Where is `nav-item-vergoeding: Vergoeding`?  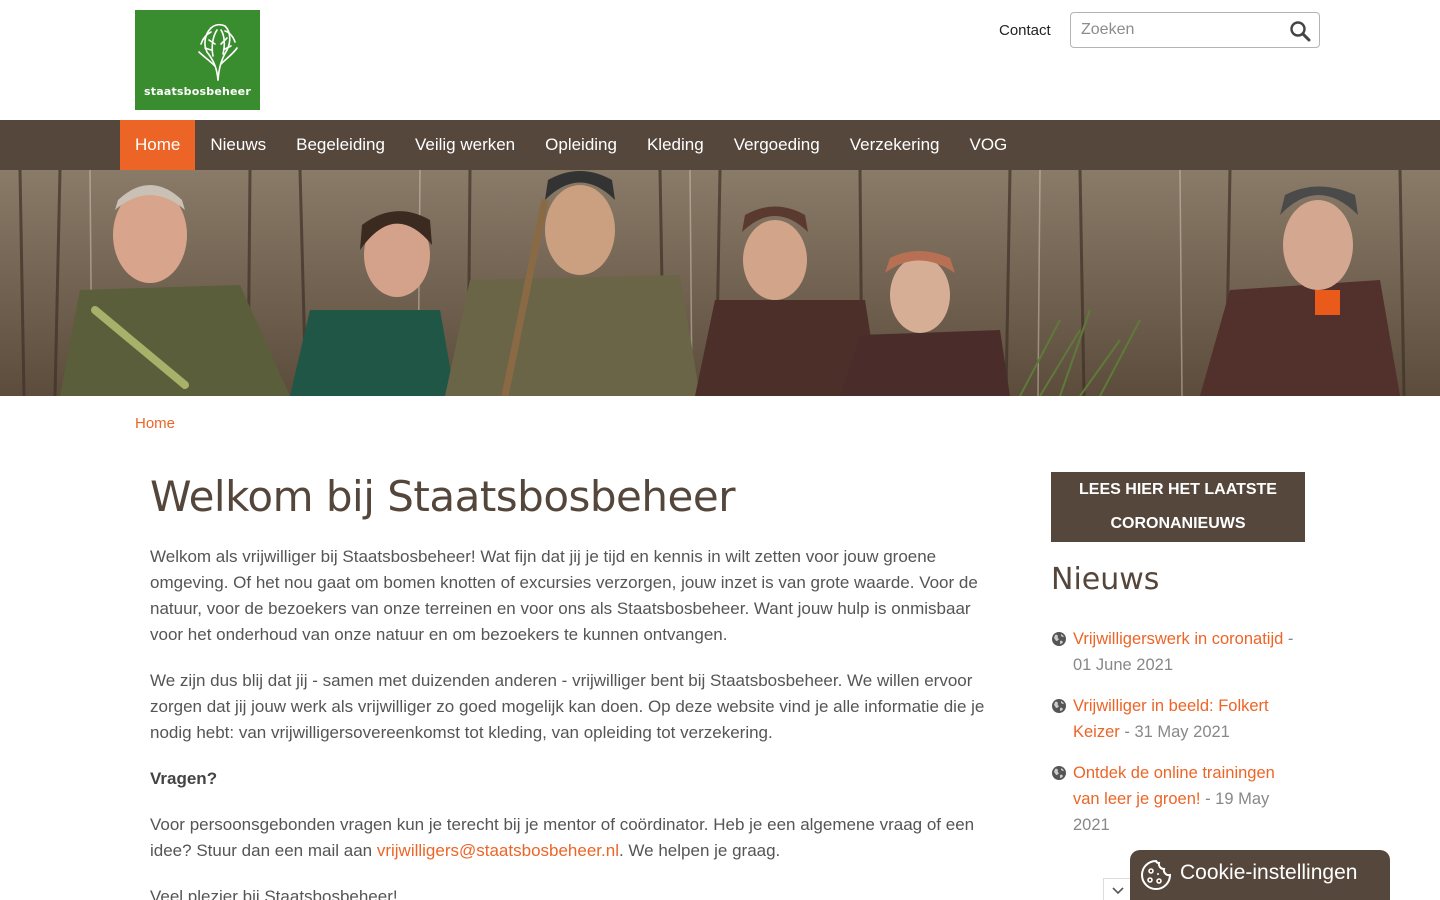 nav-item-vergoeding: Vergoeding is located at coordinates (777, 145).